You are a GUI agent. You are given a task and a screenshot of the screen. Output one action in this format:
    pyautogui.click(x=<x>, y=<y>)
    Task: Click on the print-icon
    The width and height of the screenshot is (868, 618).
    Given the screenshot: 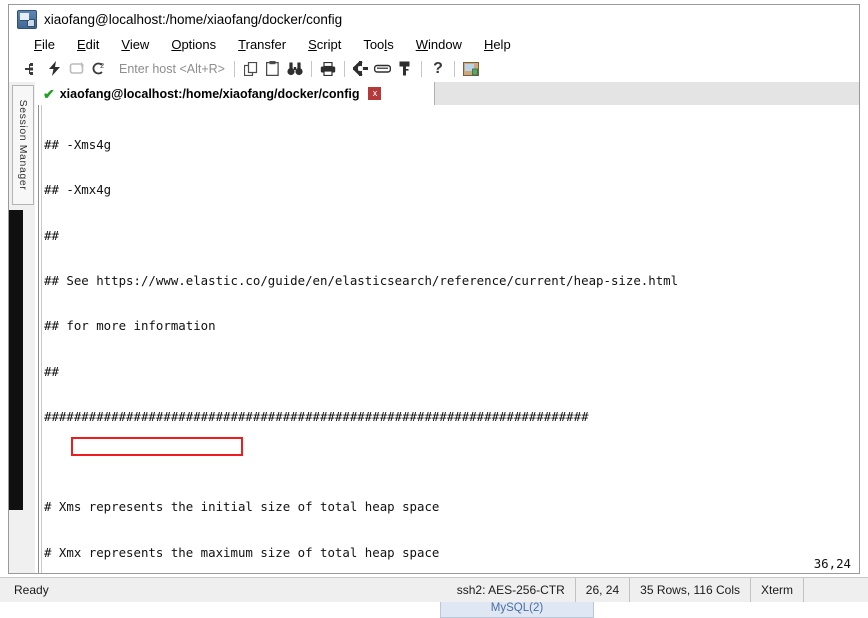 What is the action you would take?
    pyautogui.click(x=328, y=68)
    